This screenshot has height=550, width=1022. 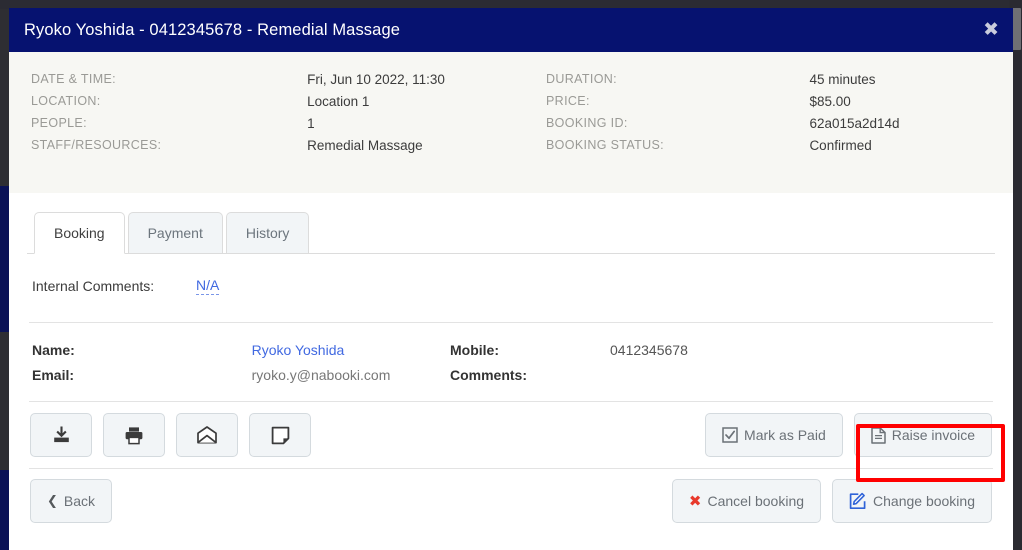 What do you see at coordinates (511, 468) in the screenshot?
I see `divider` at bounding box center [511, 468].